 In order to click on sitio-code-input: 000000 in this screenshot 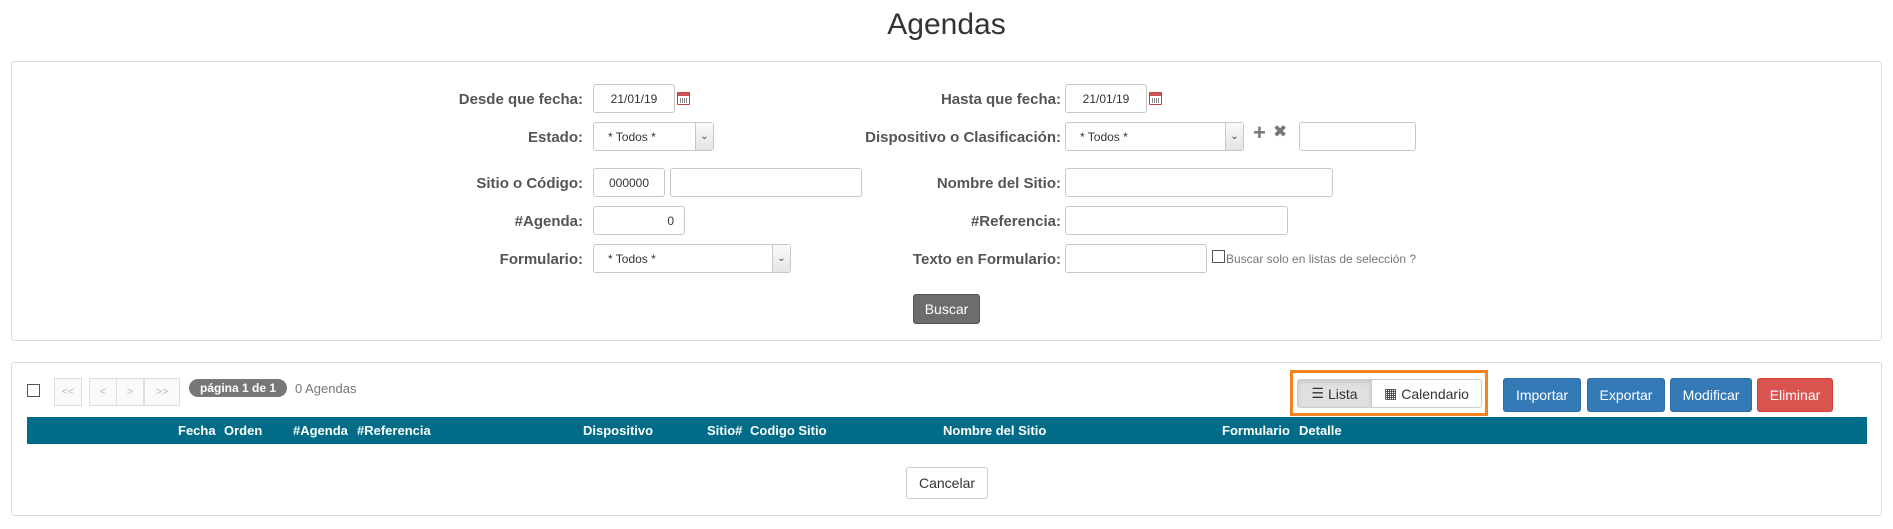, I will do `click(629, 182)`.